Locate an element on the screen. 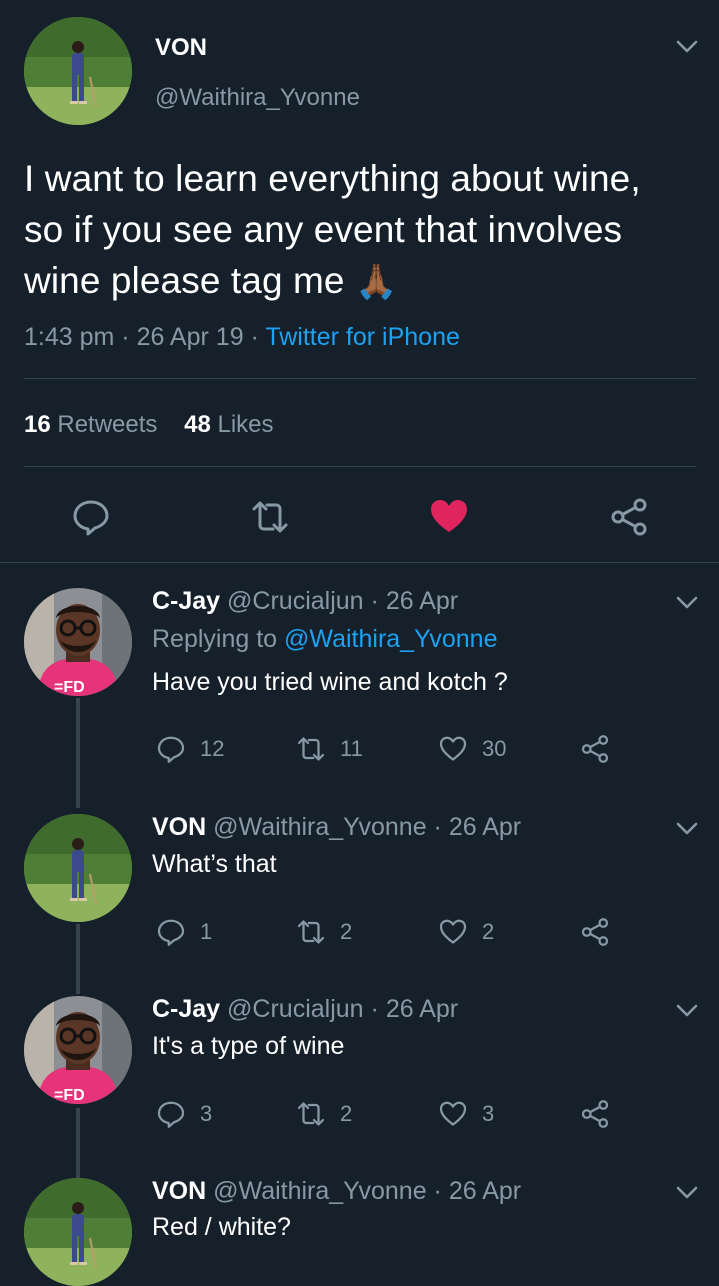 The width and height of the screenshot is (719, 1286). reply-text: It's a type of wine is located at coordinates (248, 1046).